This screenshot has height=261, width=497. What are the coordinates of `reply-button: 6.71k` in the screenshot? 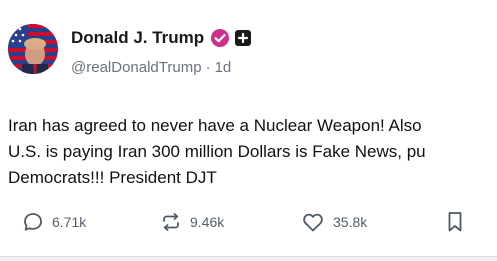 It's located at (54, 222).